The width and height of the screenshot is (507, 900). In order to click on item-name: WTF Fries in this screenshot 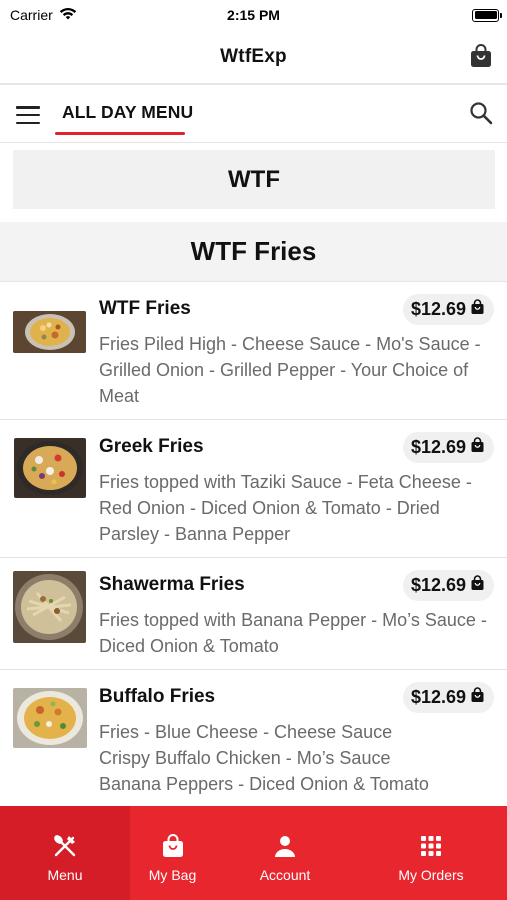, I will do `click(145, 308)`.